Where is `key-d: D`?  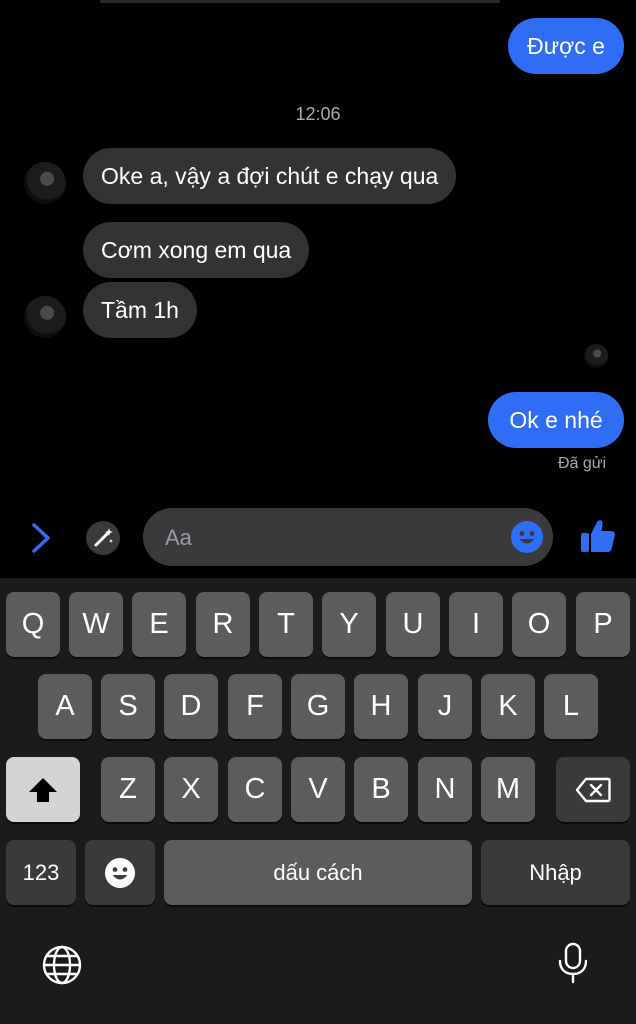 key-d: D is located at coordinates (191, 706).